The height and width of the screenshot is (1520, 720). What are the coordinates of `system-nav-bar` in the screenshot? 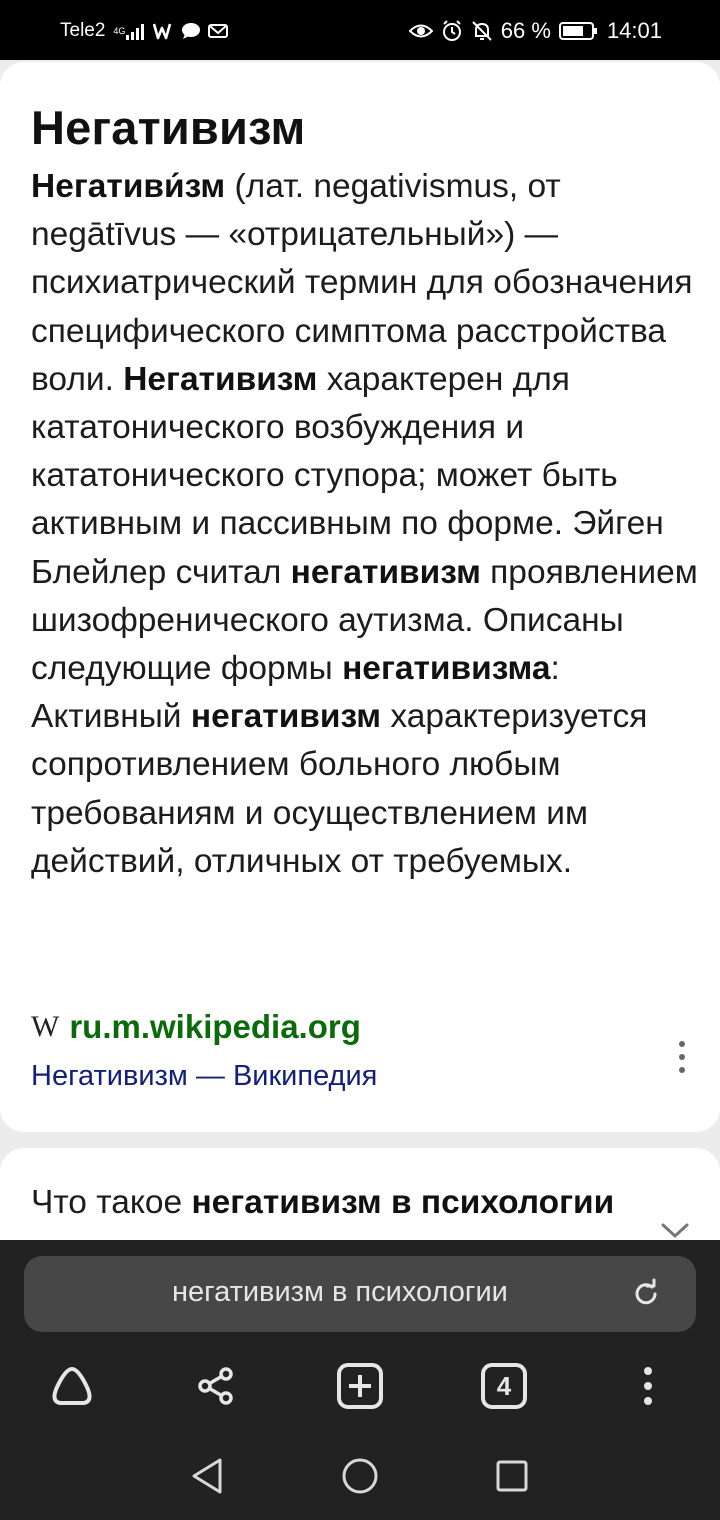 It's located at (360, 1475).